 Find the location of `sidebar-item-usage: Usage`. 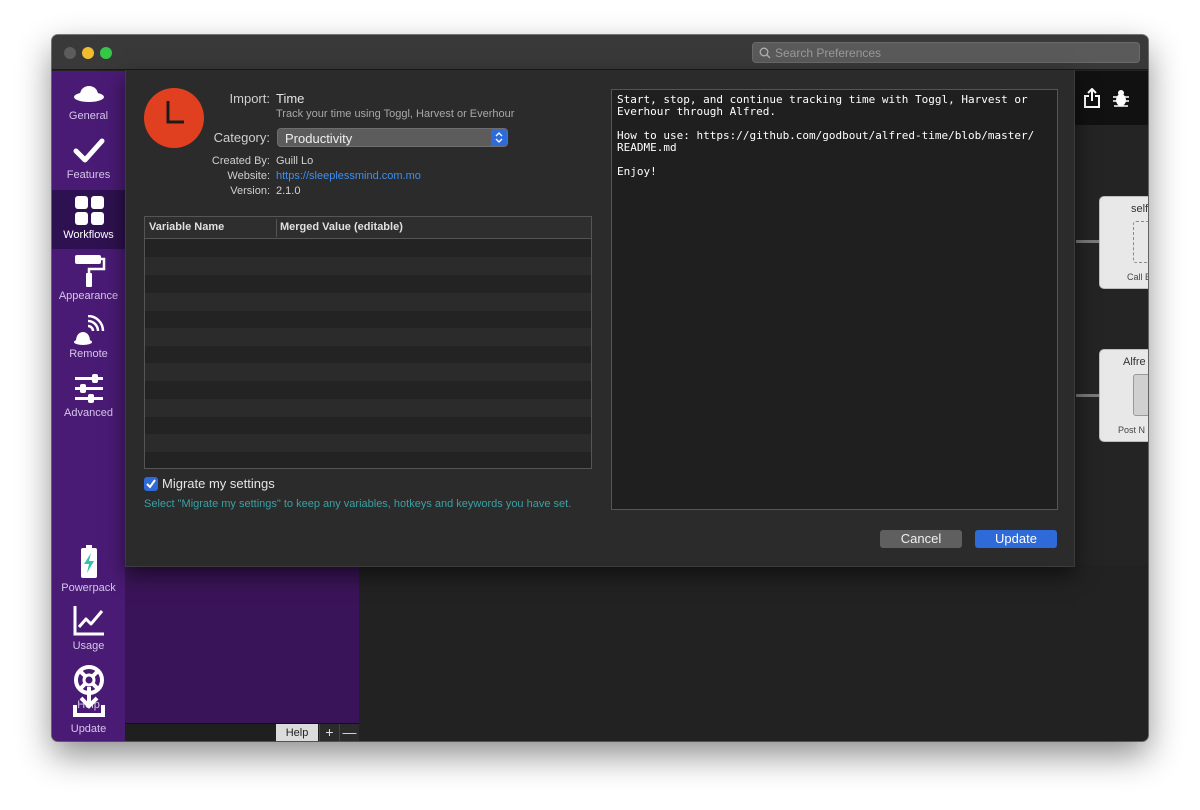

sidebar-item-usage: Usage is located at coordinates (88, 628).